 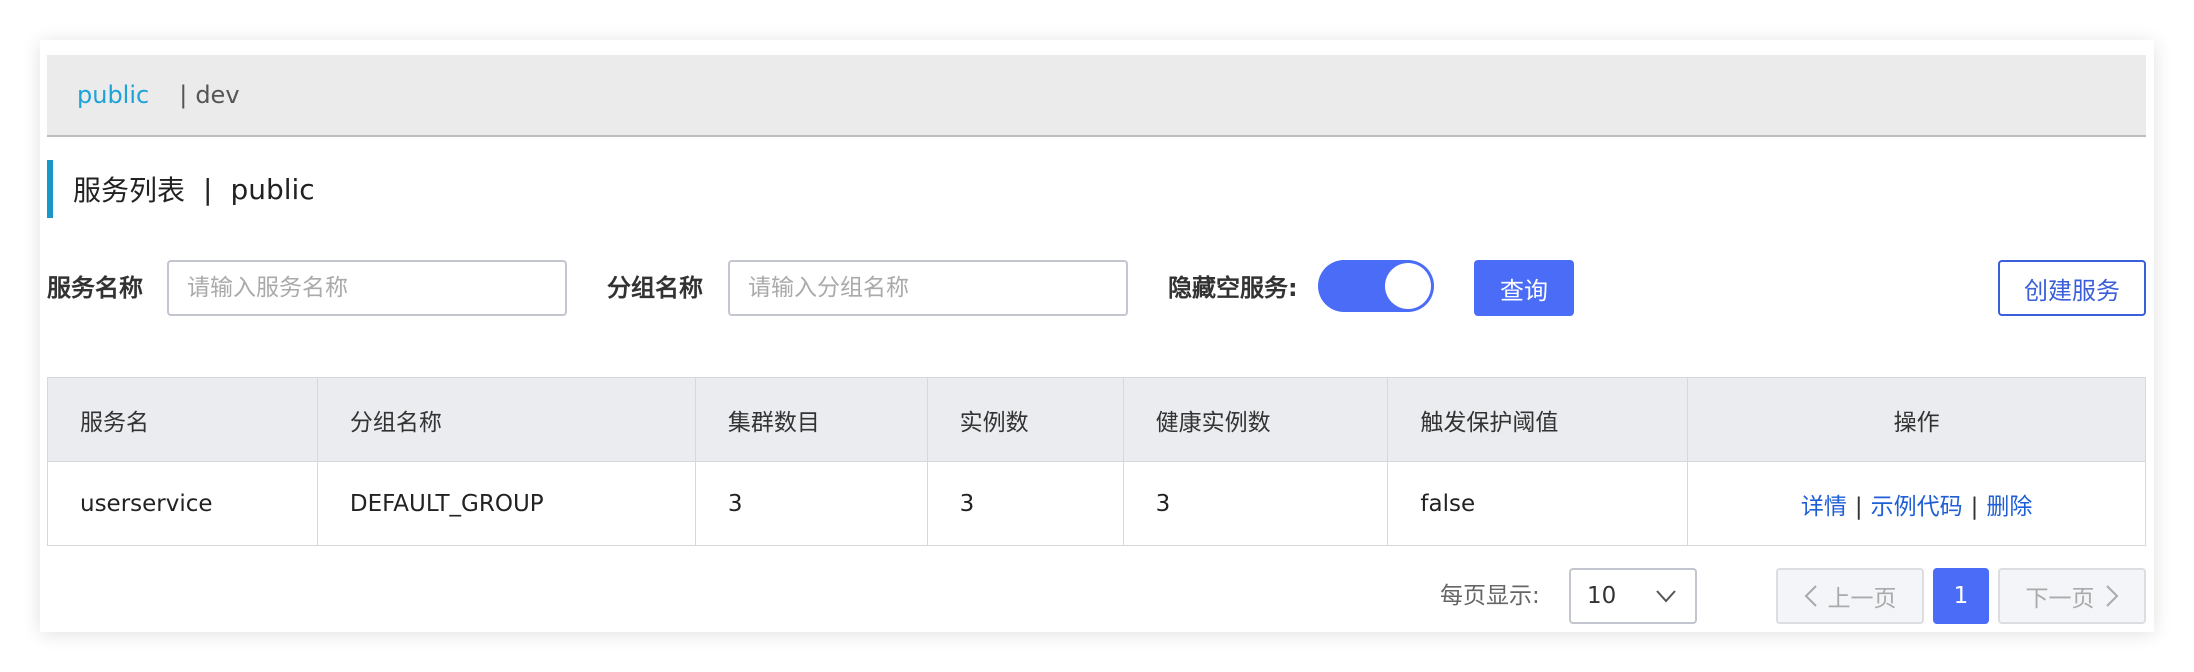 I want to click on current-page-button: 1, so click(x=1961, y=596).